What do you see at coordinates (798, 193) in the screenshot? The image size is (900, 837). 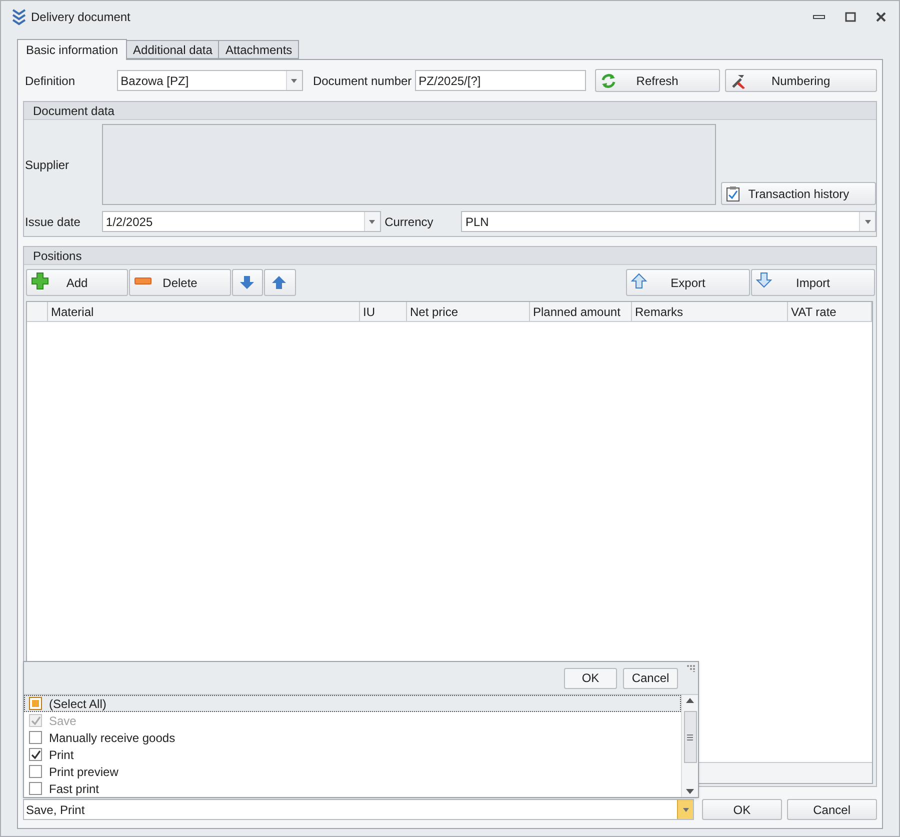 I see `button: Transaction history` at bounding box center [798, 193].